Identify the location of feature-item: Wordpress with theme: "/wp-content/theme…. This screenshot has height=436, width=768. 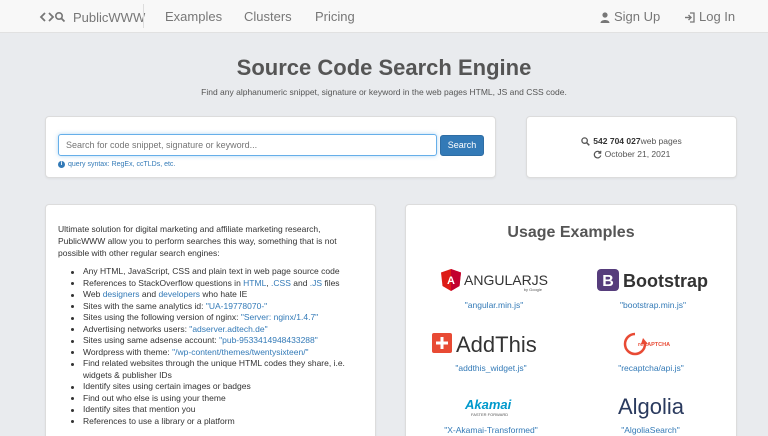
(210, 353).